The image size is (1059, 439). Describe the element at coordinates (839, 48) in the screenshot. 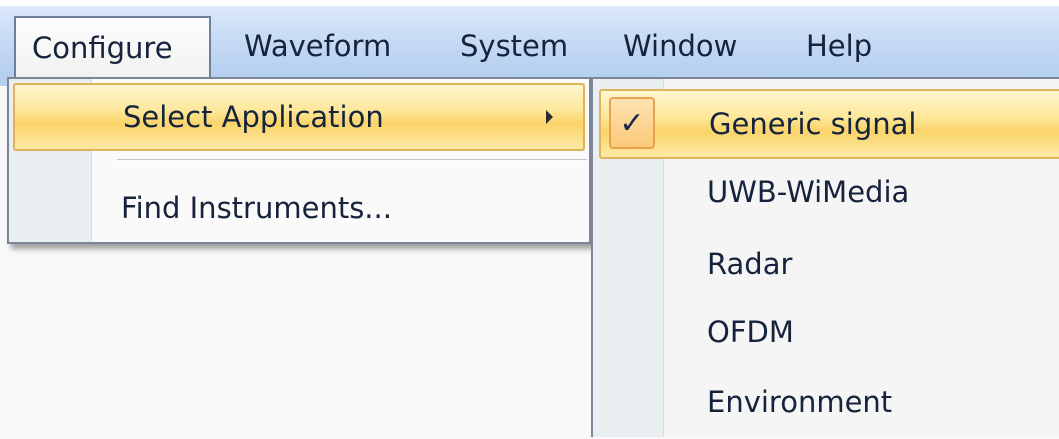

I see `menu-help: Help` at that location.